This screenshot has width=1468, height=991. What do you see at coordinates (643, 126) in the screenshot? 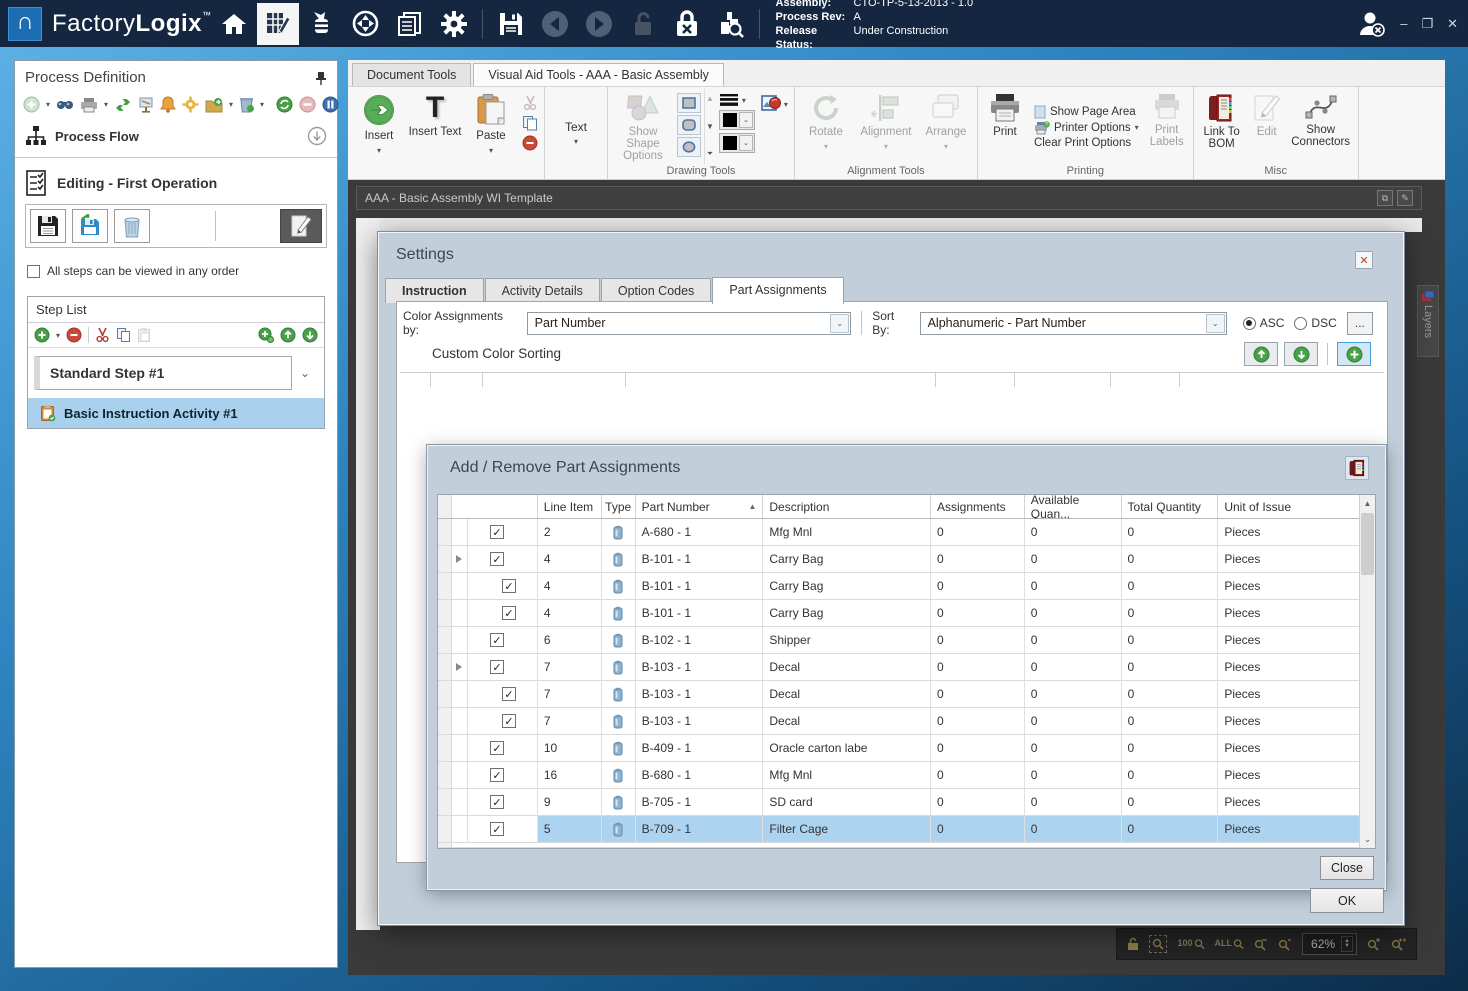
I see `show-shape-options-button: Show Shape Options` at bounding box center [643, 126].